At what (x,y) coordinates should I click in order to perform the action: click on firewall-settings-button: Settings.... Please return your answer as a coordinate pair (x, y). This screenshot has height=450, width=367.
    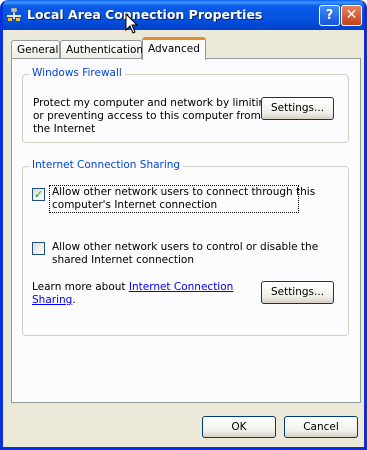
    Looking at the image, I should click on (297, 108).